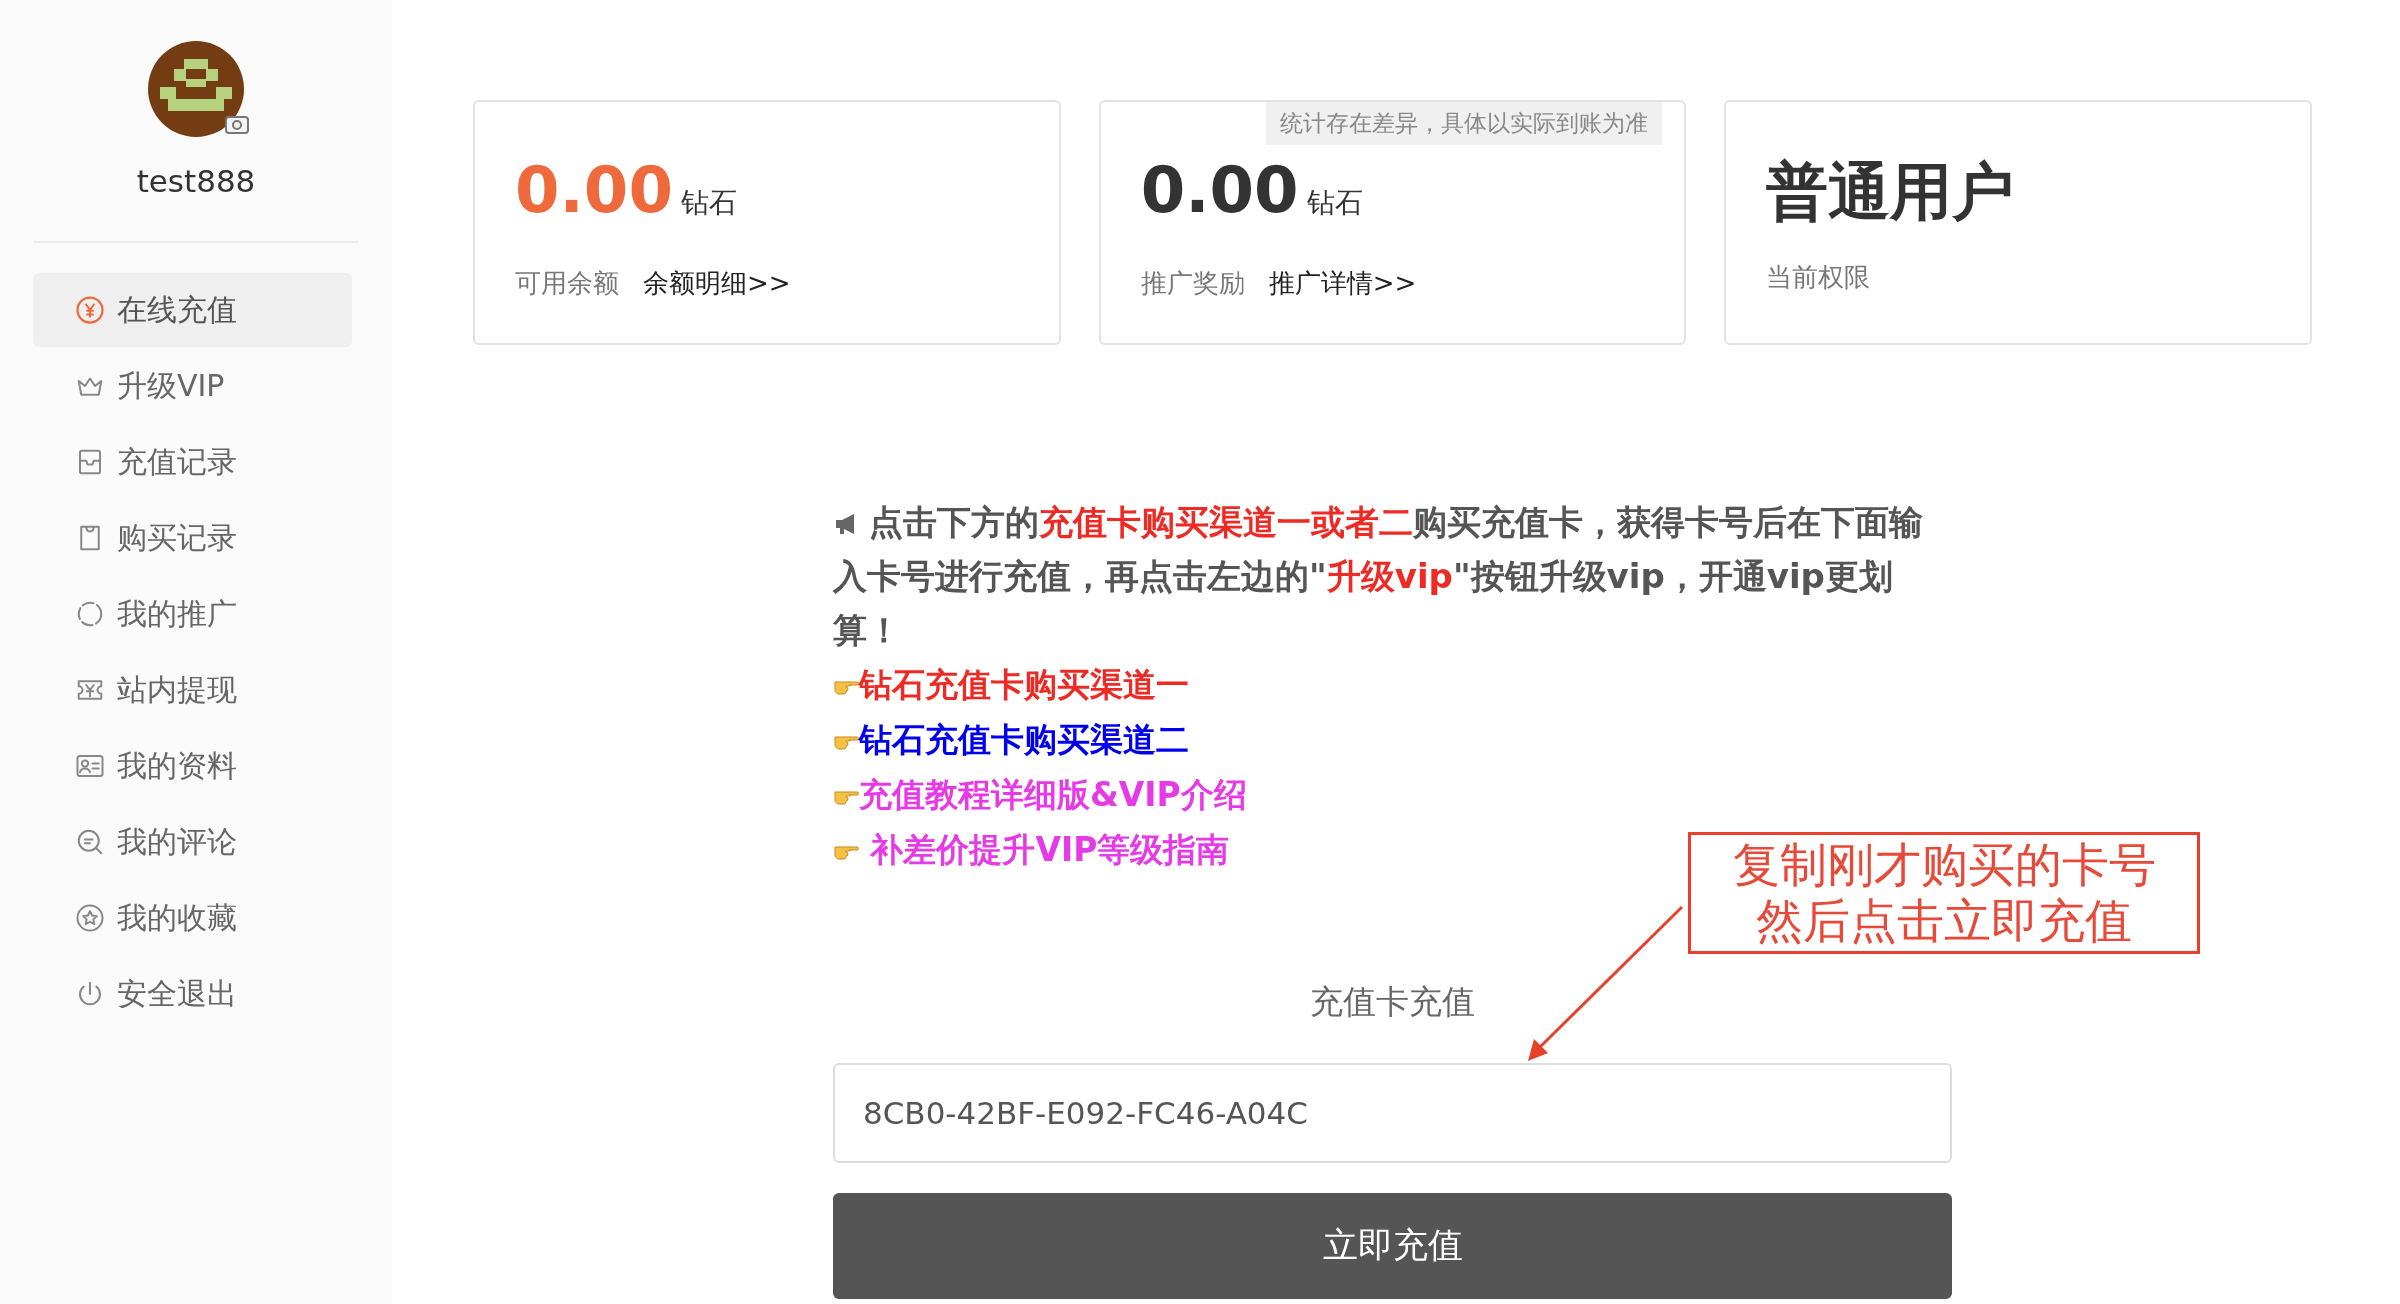 The height and width of the screenshot is (1304, 2400). What do you see at coordinates (1053, 794) in the screenshot?
I see `channel-link: 充值教程详细版&VIP介绍` at bounding box center [1053, 794].